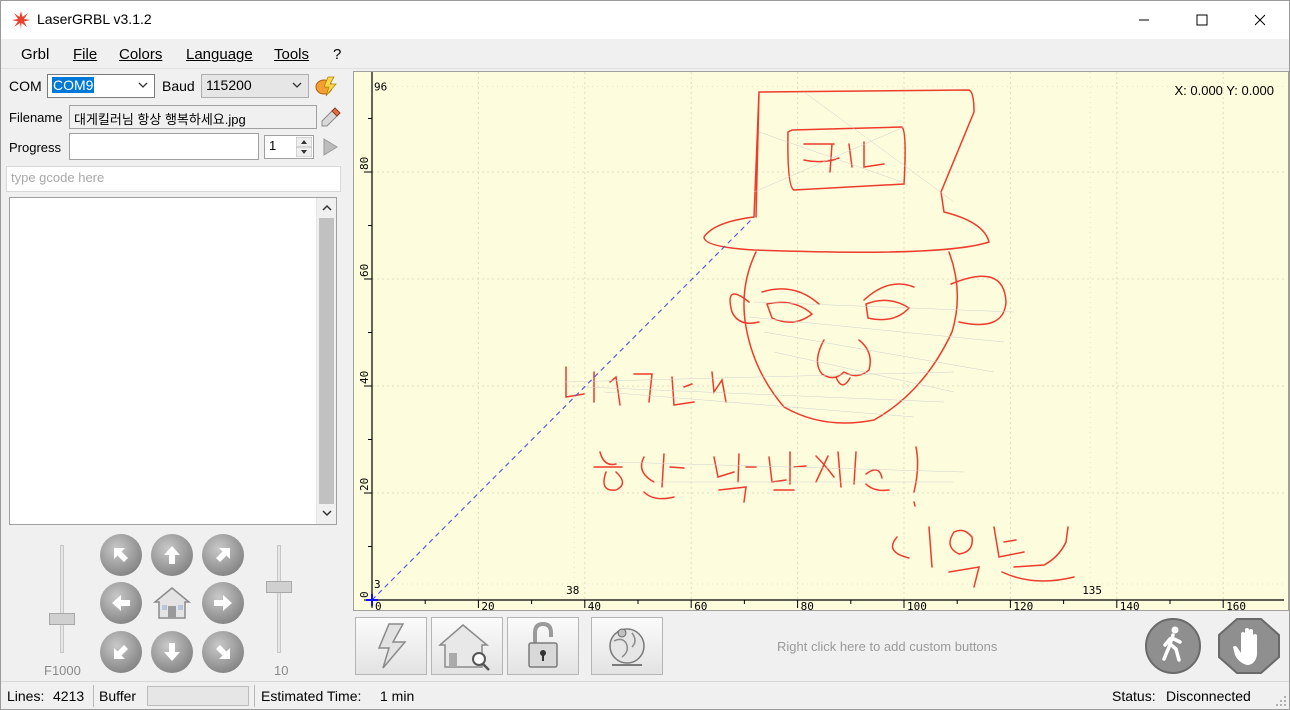  What do you see at coordinates (193, 117) in the screenshot?
I see `filename-field: 대게킬러님 항상 행복하세요.jpg` at bounding box center [193, 117].